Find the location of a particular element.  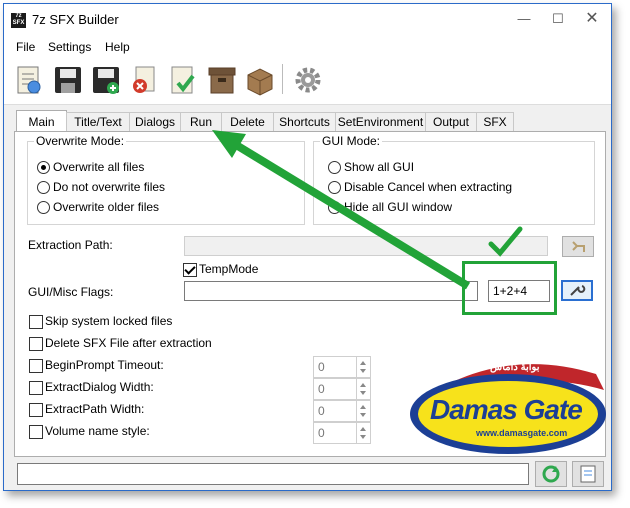

annotation-arrow-line is located at coordinates (348, 213).